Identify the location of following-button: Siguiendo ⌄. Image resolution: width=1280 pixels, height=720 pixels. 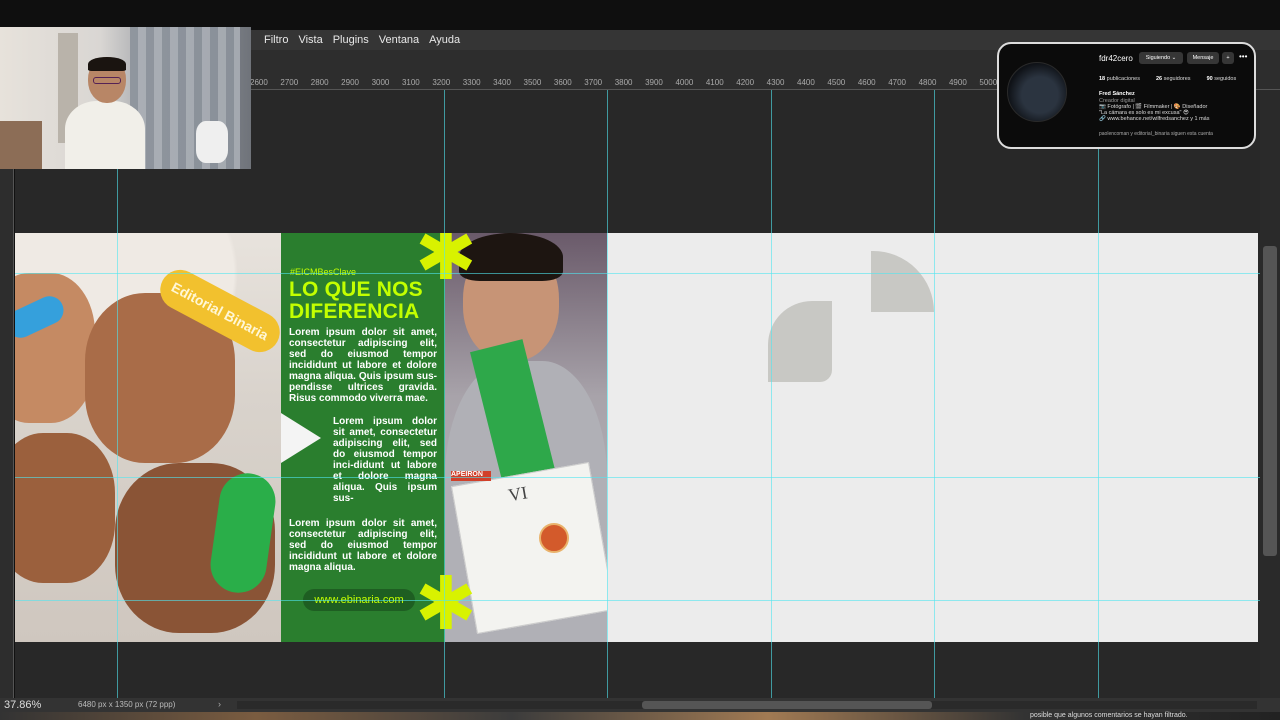
(1161, 58).